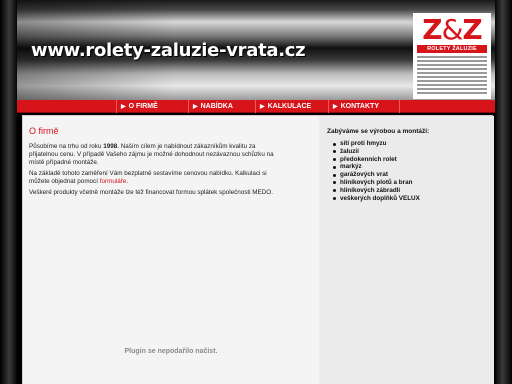 The width and height of the screenshot is (512, 384). Describe the element at coordinates (8, 192) in the screenshot. I see `left-frame` at that location.